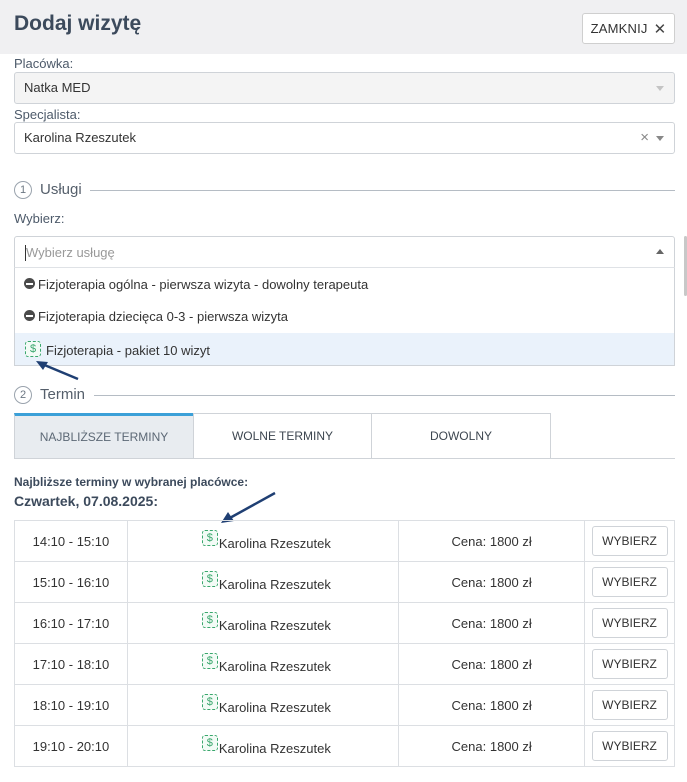 Image resolution: width=687 pixels, height=782 pixels. Describe the element at coordinates (612, 458) in the screenshot. I see `tabs-baseline` at that location.